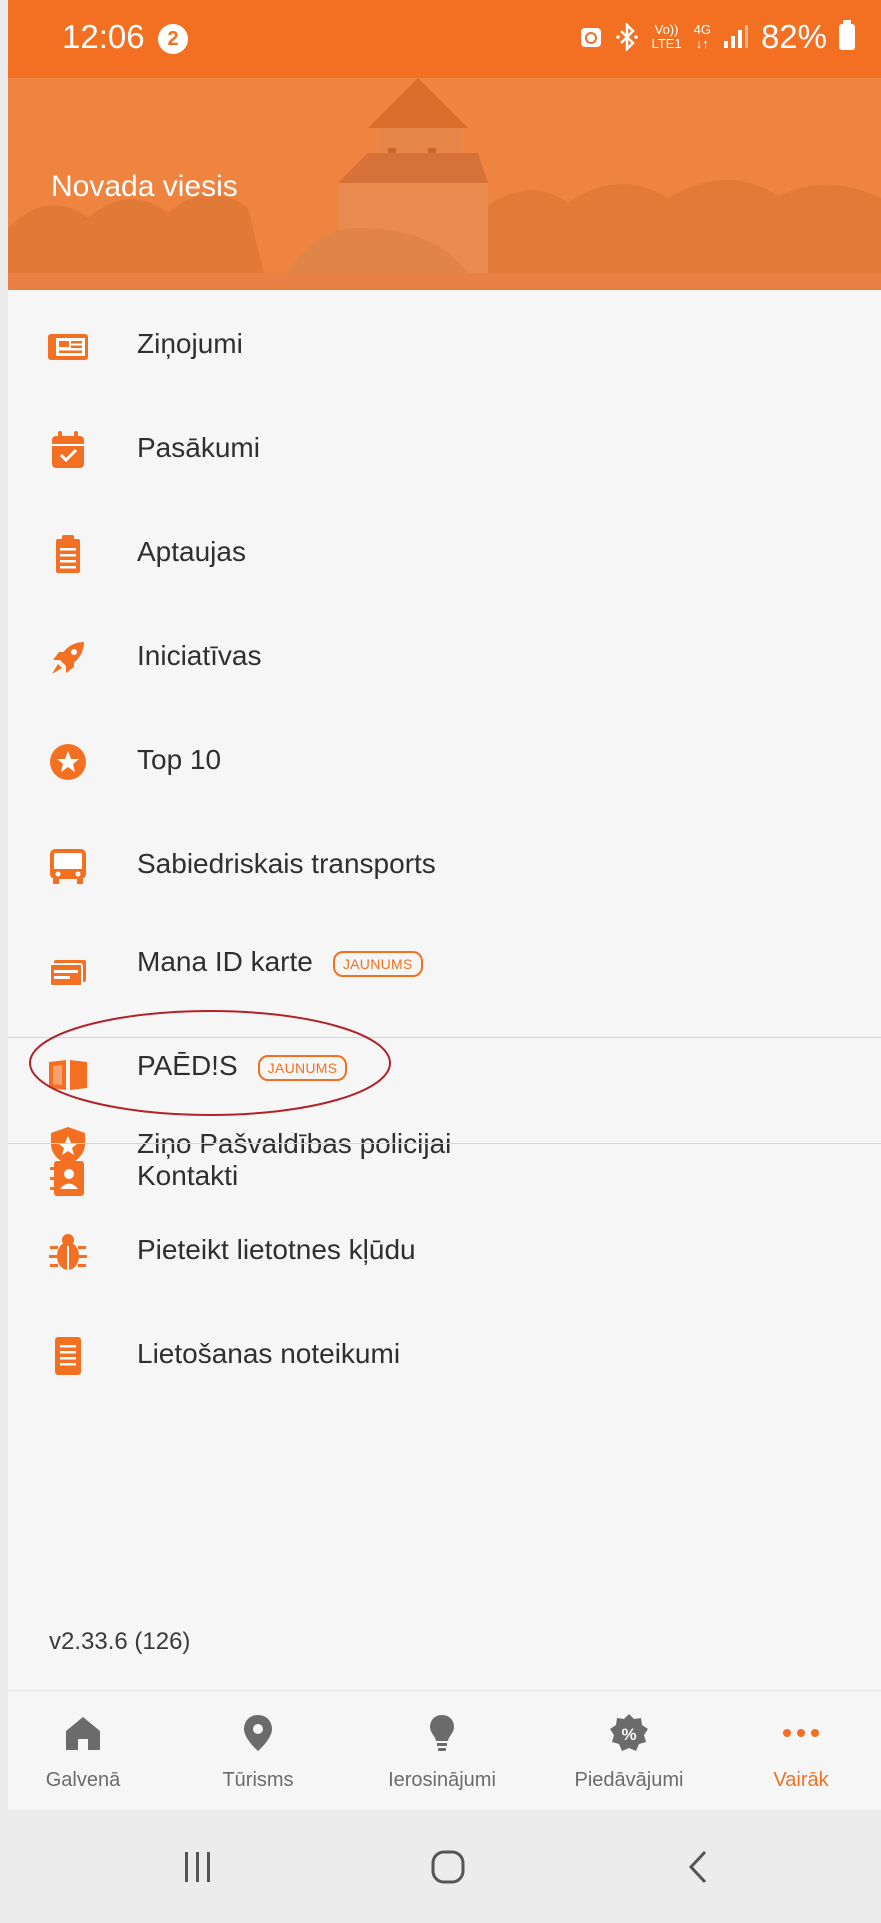 The image size is (881, 1923). Describe the element at coordinates (793, 36) in the screenshot. I see `battery-percent: 82%` at that location.